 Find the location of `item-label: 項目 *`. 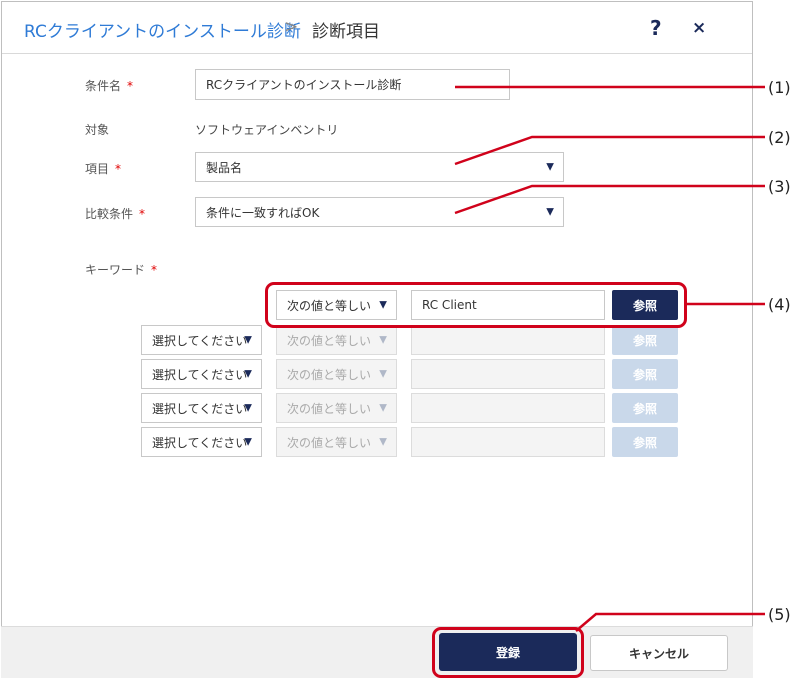

item-label: 項目 * is located at coordinates (103, 168).